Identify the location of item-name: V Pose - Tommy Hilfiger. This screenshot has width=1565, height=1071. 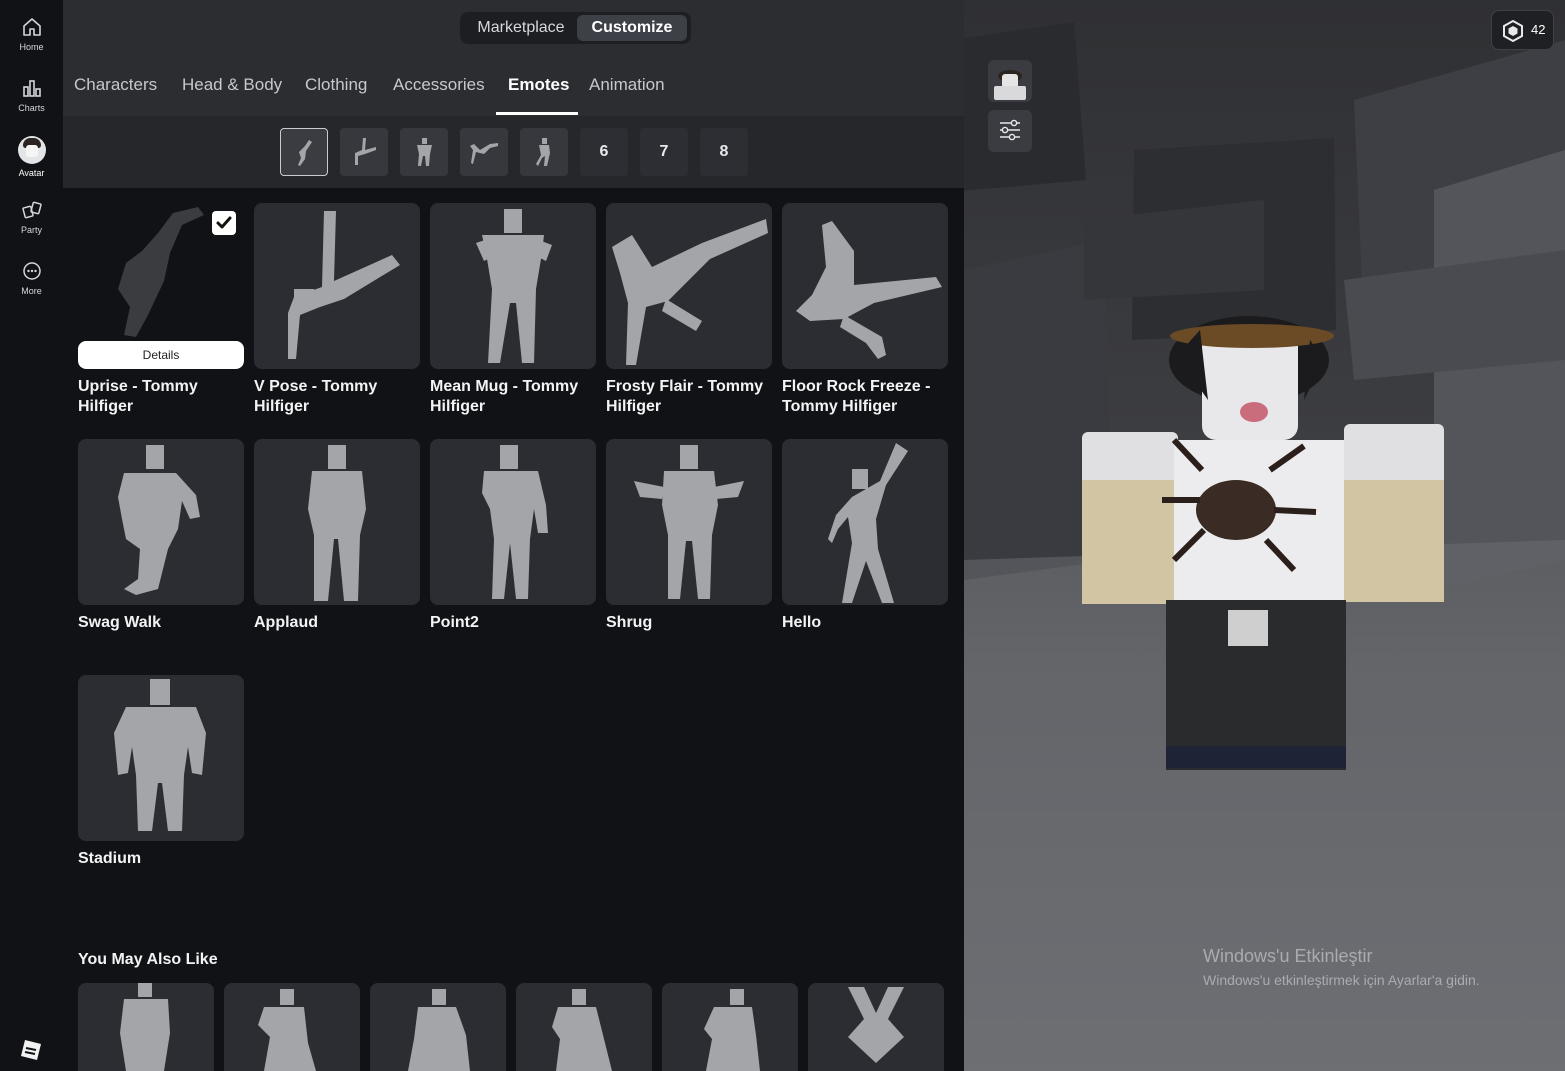
(316, 396).